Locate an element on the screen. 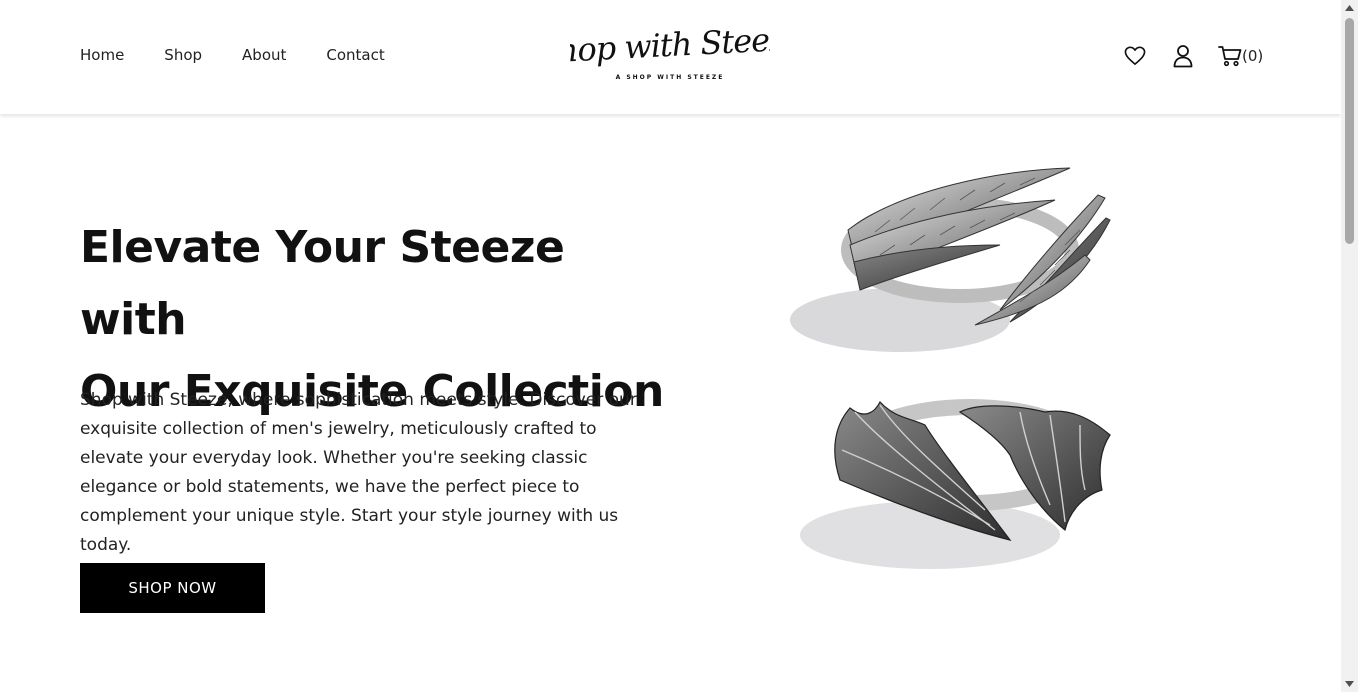 This screenshot has height=692, width=1358. nav-contact-link: Contact is located at coordinates (355, 55).